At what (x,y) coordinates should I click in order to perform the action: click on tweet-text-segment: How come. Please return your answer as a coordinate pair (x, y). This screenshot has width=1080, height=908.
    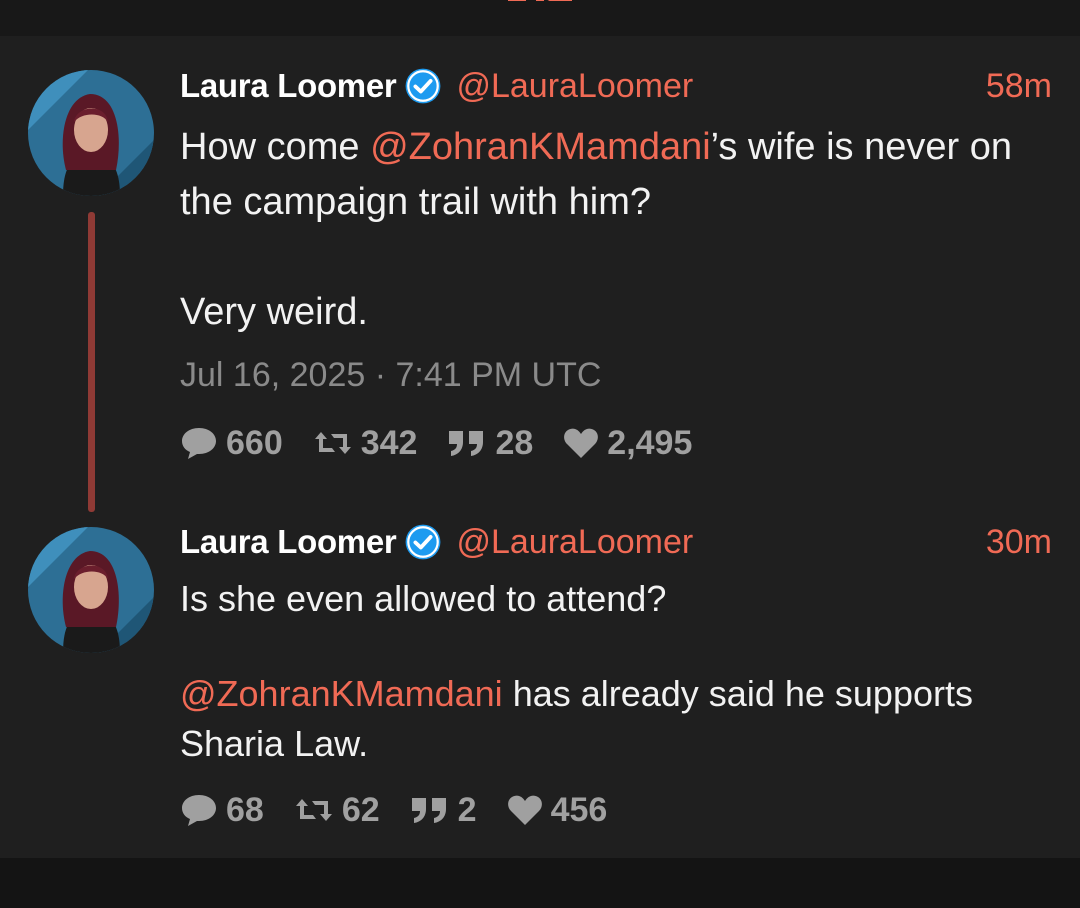
    Looking at the image, I should click on (275, 147).